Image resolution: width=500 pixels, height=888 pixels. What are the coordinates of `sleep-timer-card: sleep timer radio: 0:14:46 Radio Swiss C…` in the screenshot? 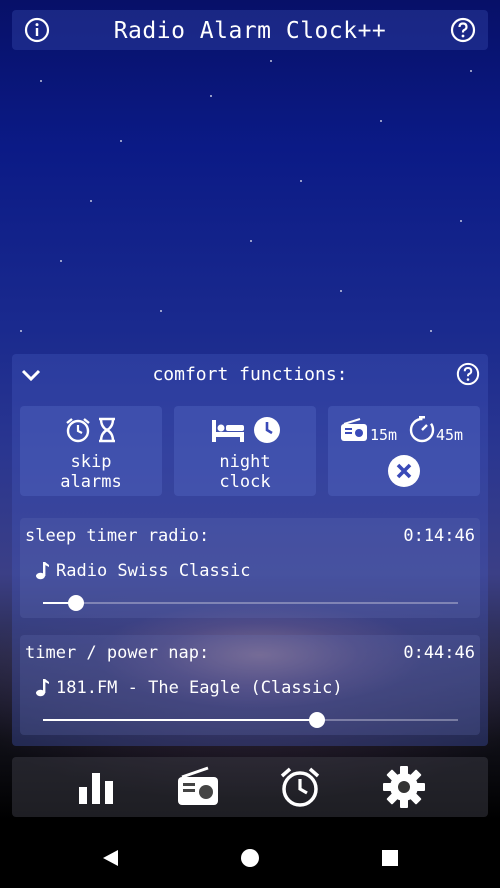 It's located at (250, 568).